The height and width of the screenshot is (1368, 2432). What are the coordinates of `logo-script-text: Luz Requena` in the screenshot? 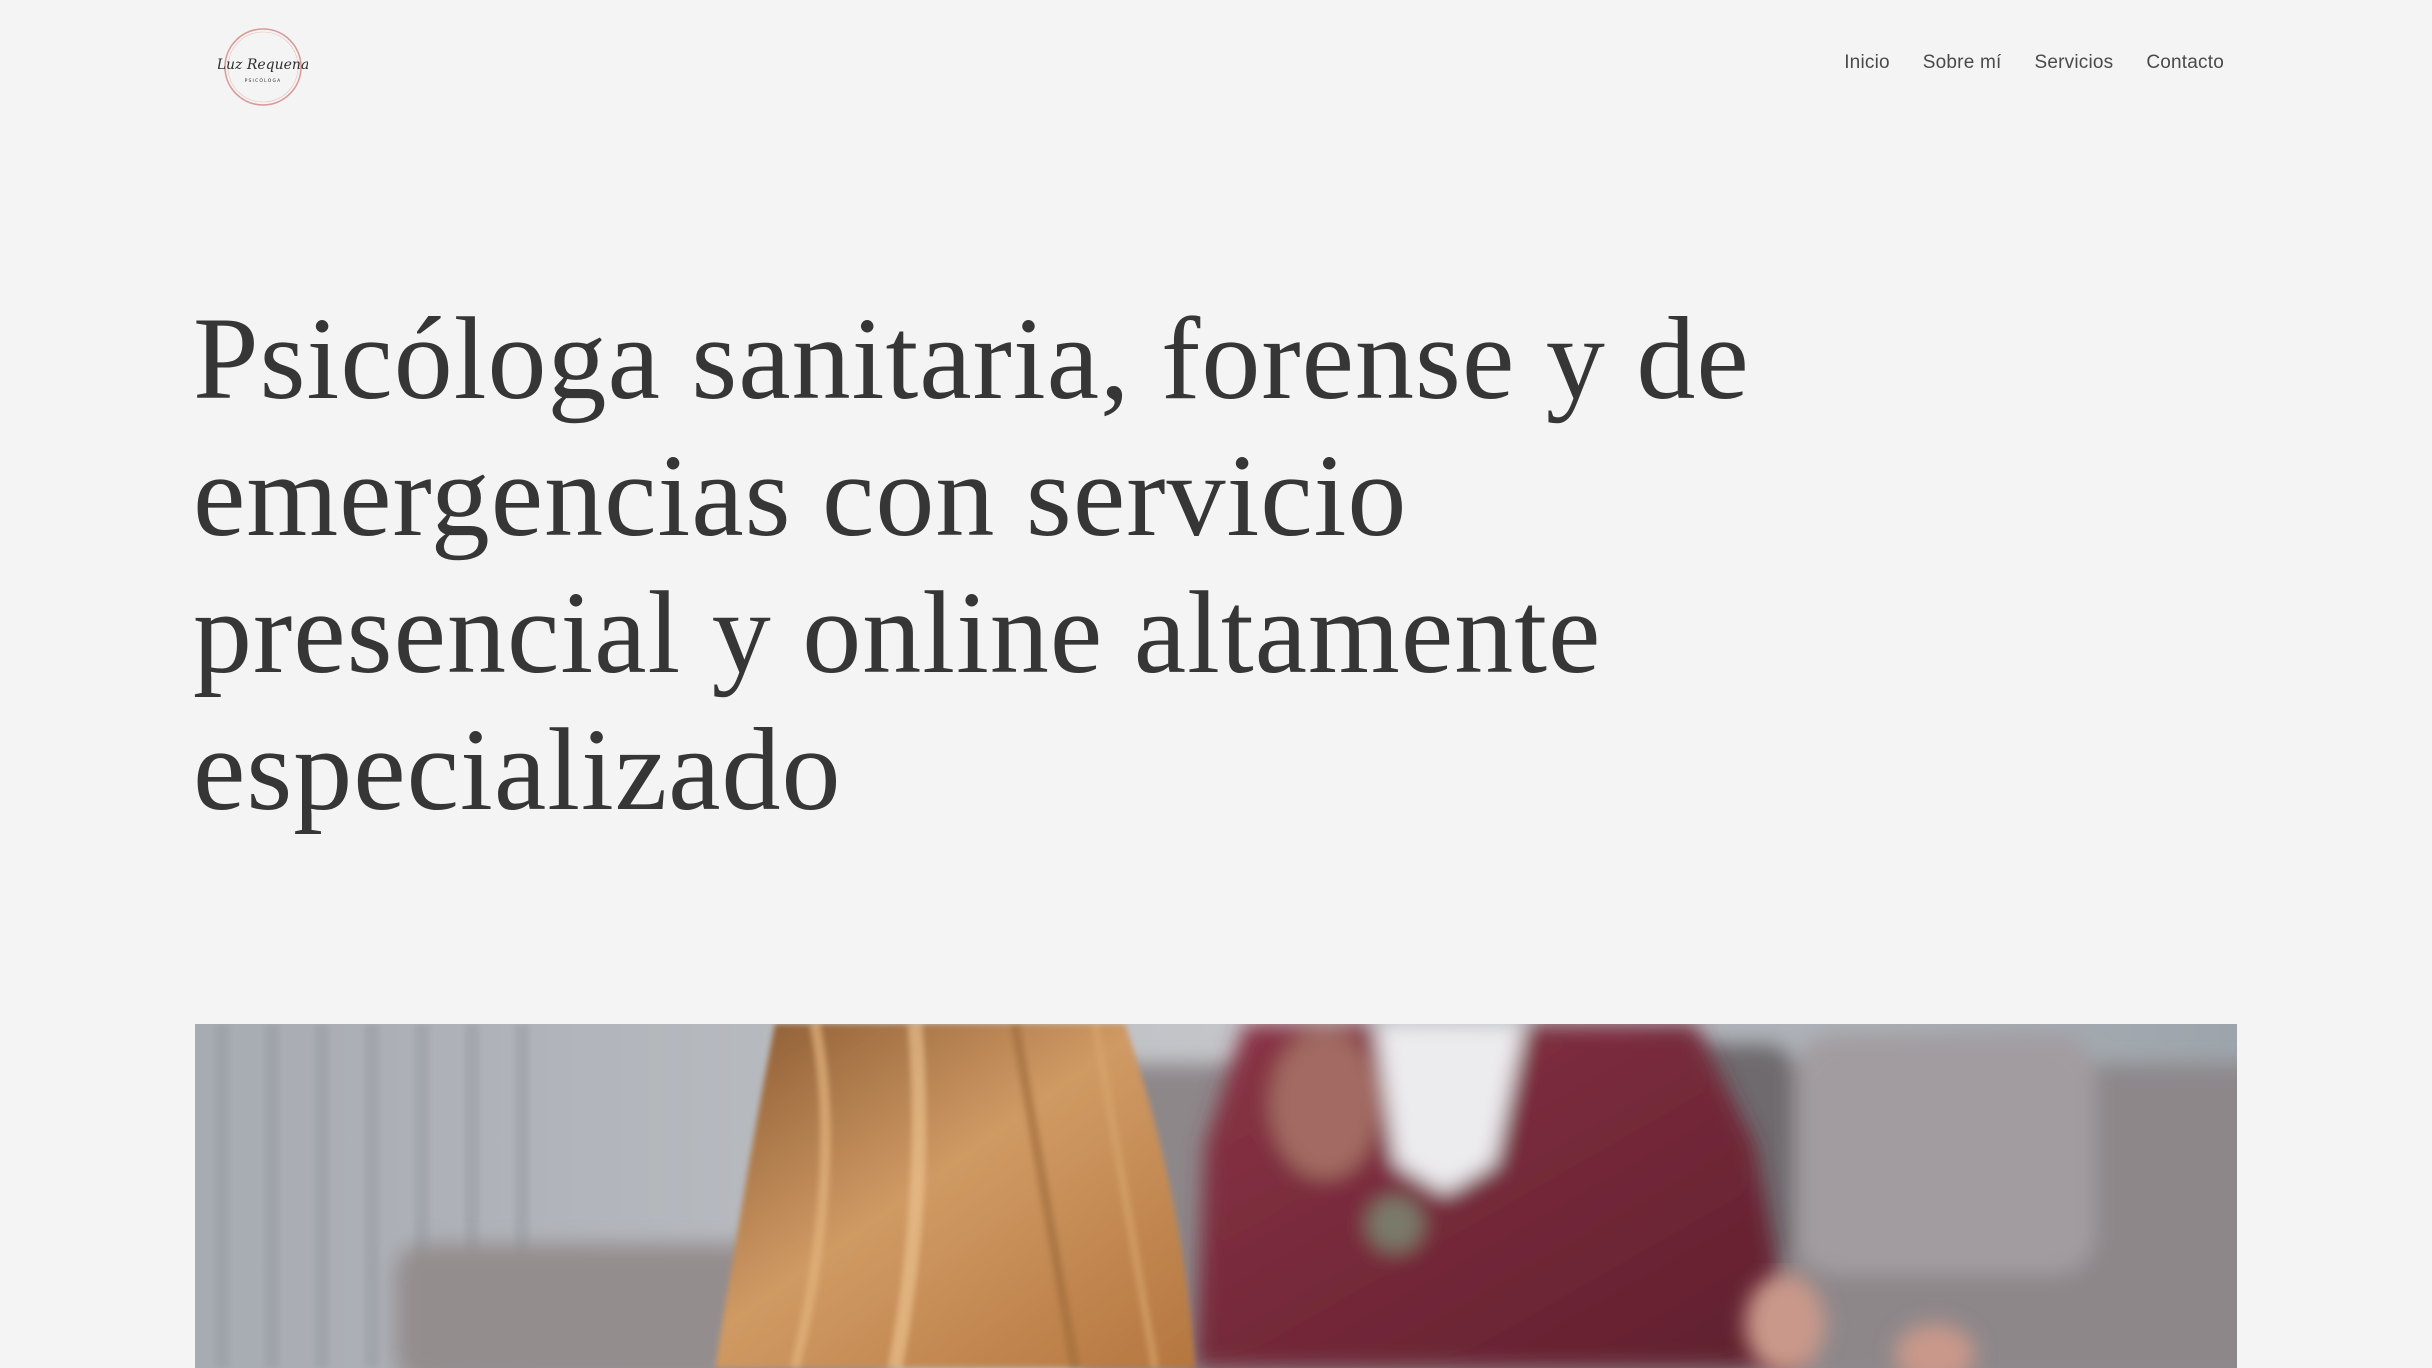 It's located at (263, 65).